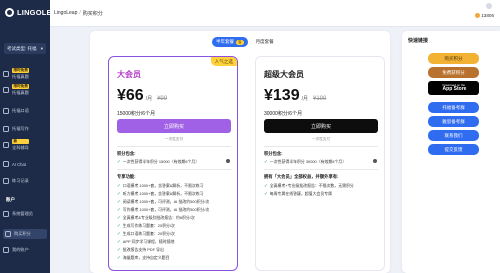 The height and width of the screenshot is (273, 500). Describe the element at coordinates (275, 13) in the screenshot. I see `topbar` at that location.